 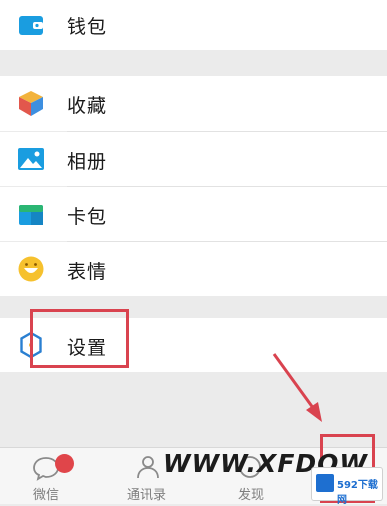 What do you see at coordinates (357, 493) in the screenshot?
I see `watermark-badge-text: 592下载网` at bounding box center [357, 493].